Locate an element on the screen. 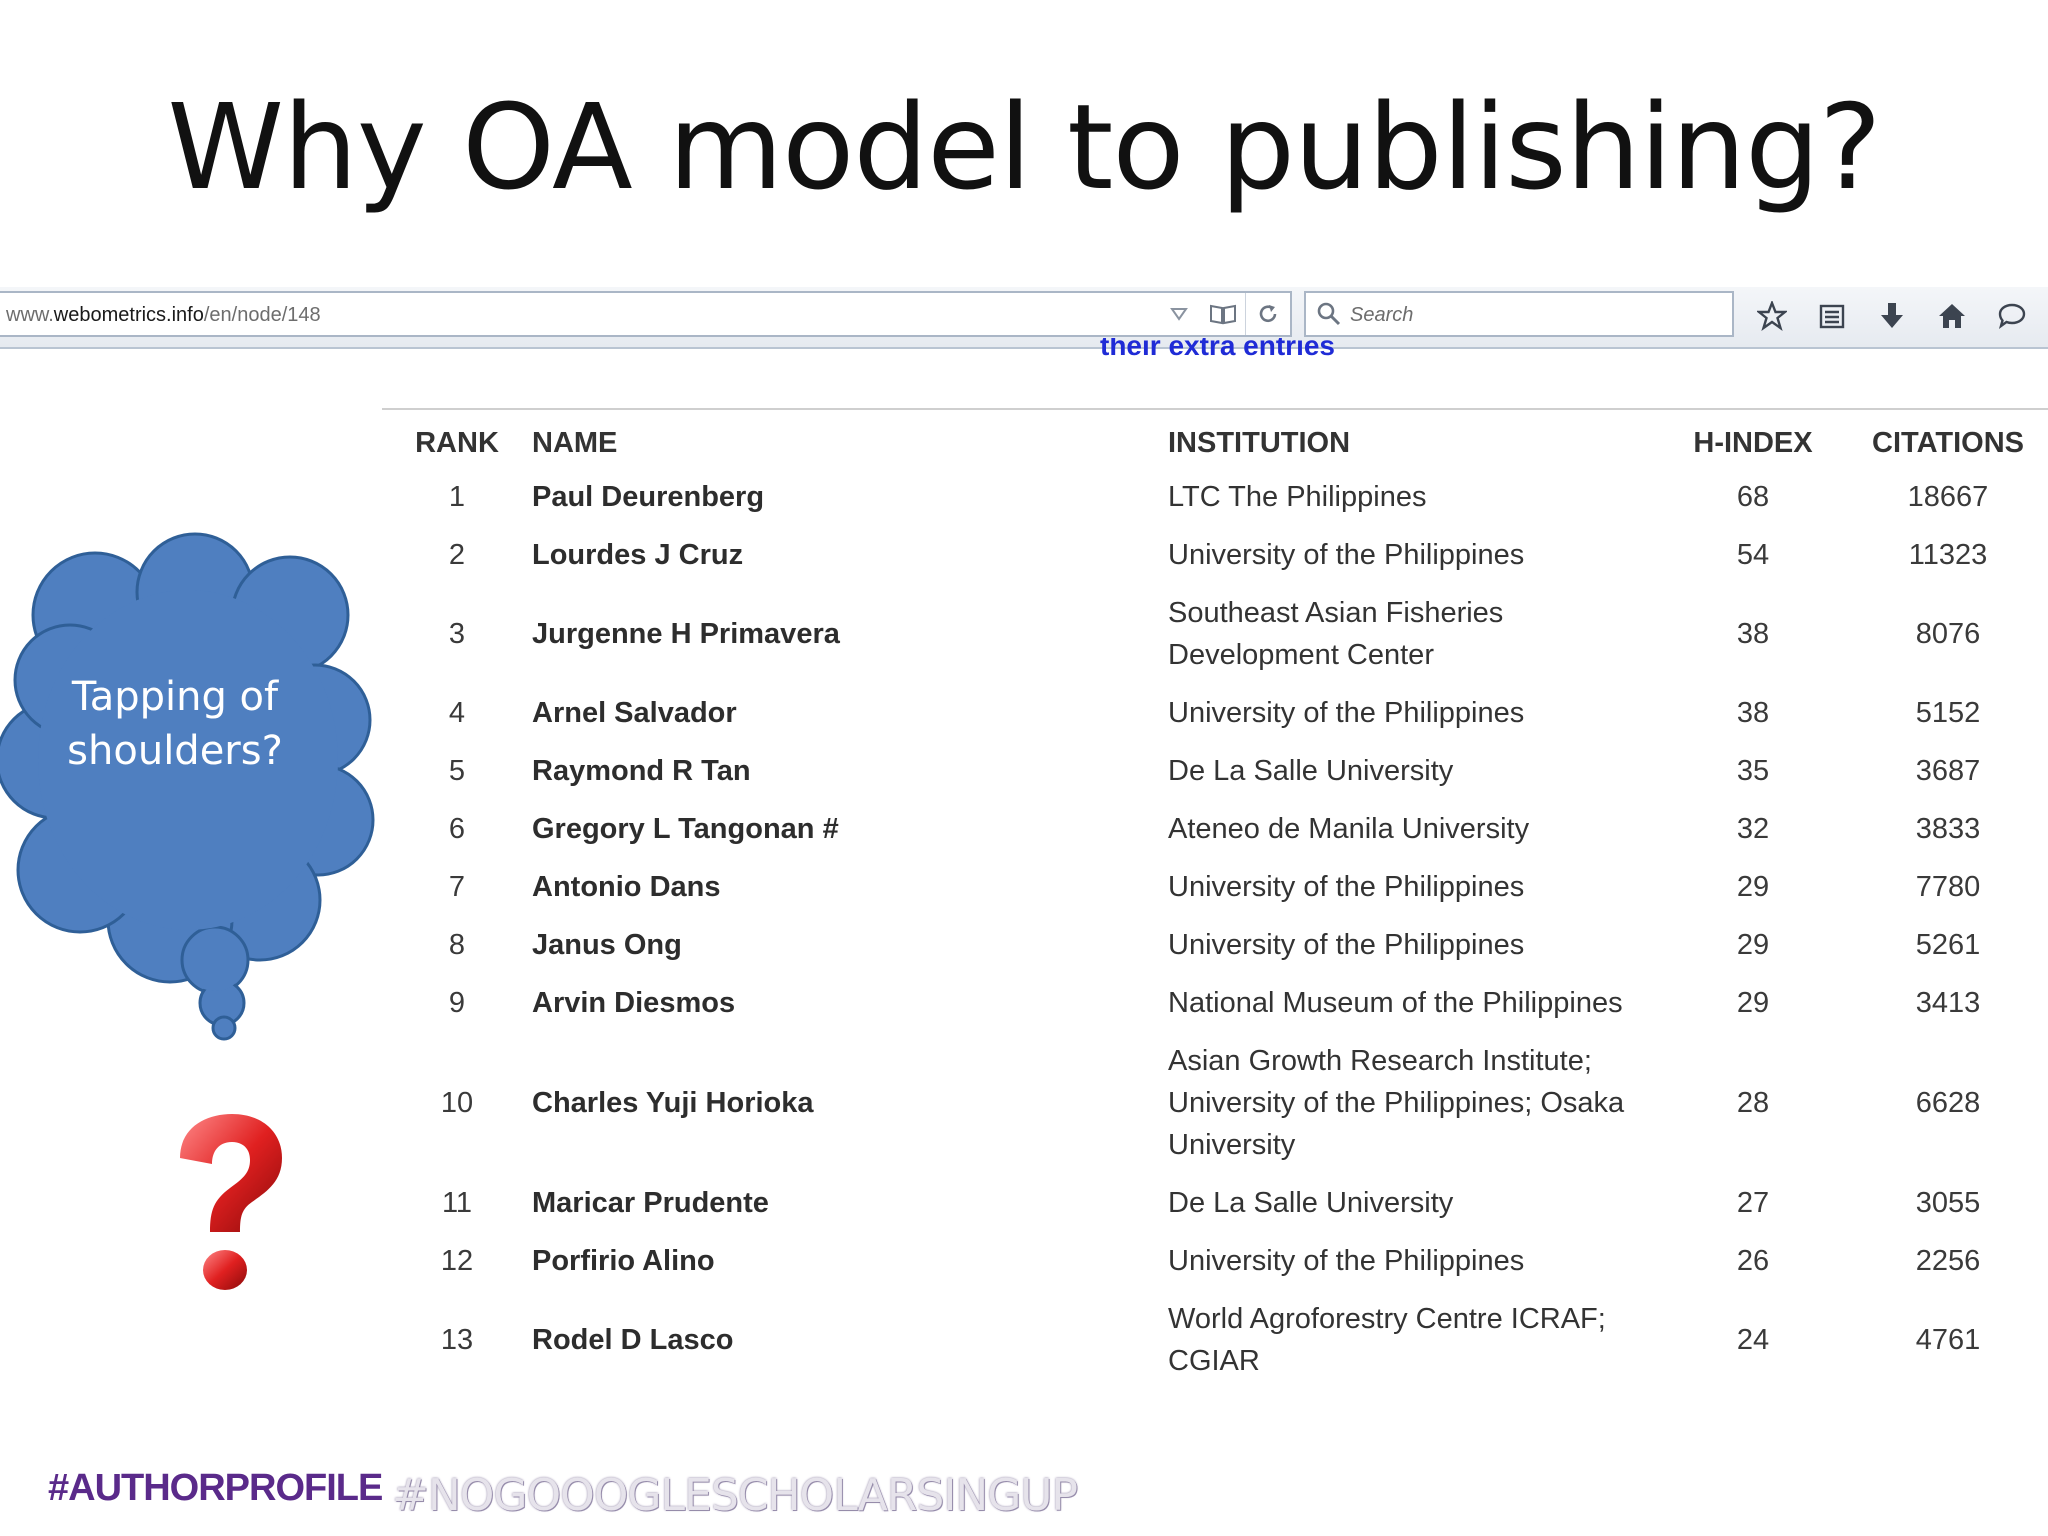  rank-cell: 8 is located at coordinates (457, 945).